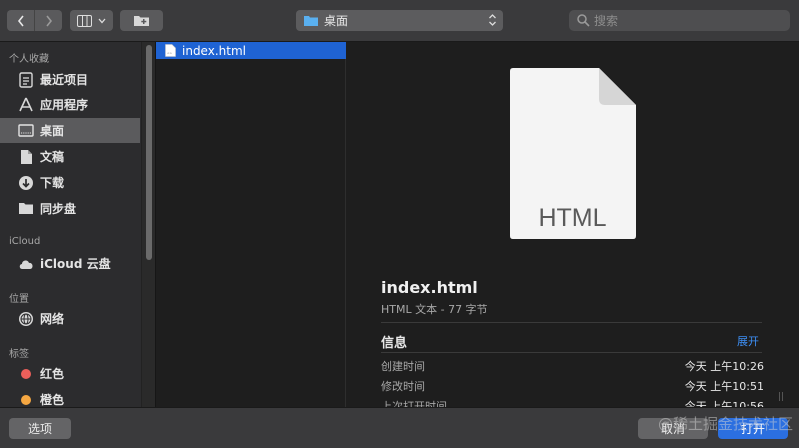 The image size is (799, 448). Describe the element at coordinates (70, 182) in the screenshot. I see `sidebar-item-downloads: 下载` at that location.